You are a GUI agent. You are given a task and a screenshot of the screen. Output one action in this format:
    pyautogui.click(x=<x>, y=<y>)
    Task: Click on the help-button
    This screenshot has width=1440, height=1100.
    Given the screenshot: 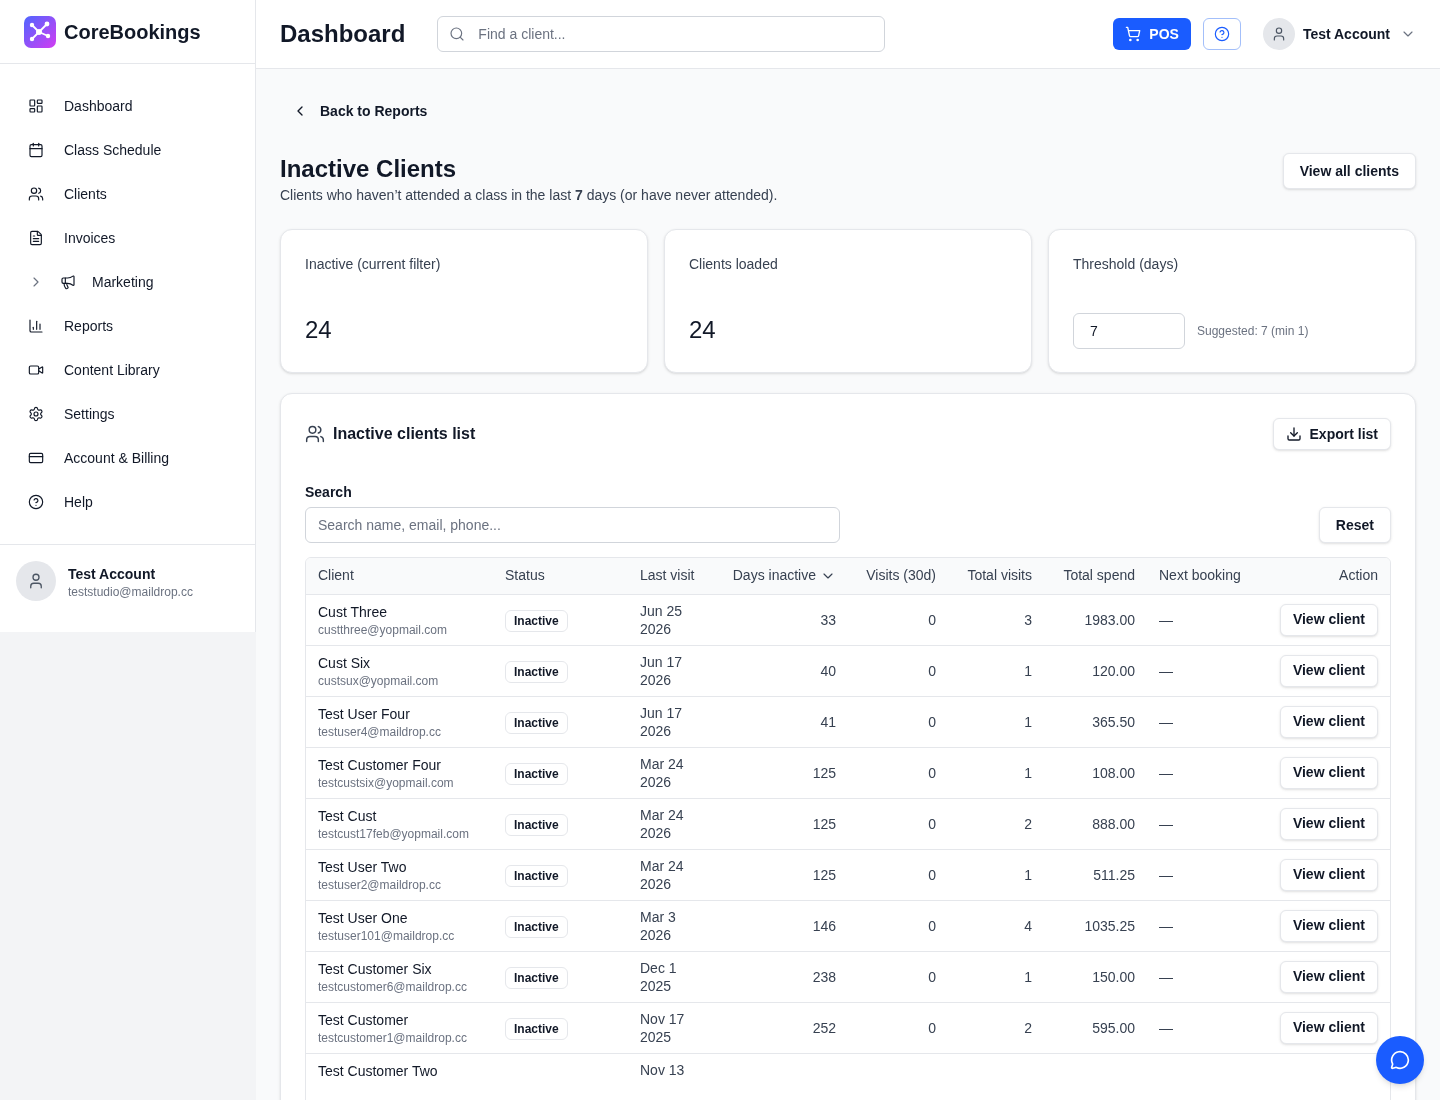 What is the action you would take?
    pyautogui.click(x=1221, y=34)
    